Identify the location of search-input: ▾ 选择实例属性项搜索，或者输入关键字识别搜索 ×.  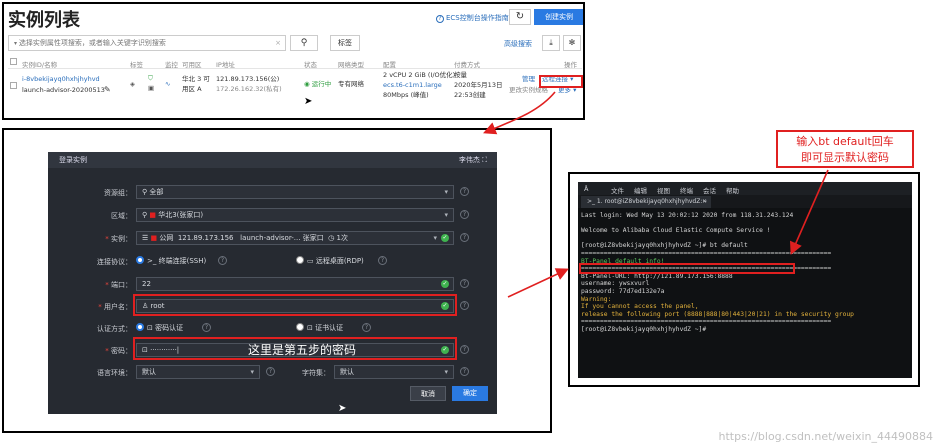
(147, 43).